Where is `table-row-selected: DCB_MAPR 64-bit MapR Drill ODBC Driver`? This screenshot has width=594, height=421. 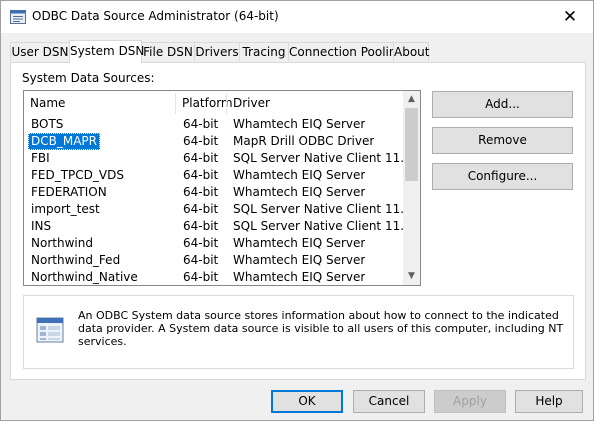 table-row-selected: DCB_MAPR 64-bit MapR Drill ODBC Driver is located at coordinates (214, 141).